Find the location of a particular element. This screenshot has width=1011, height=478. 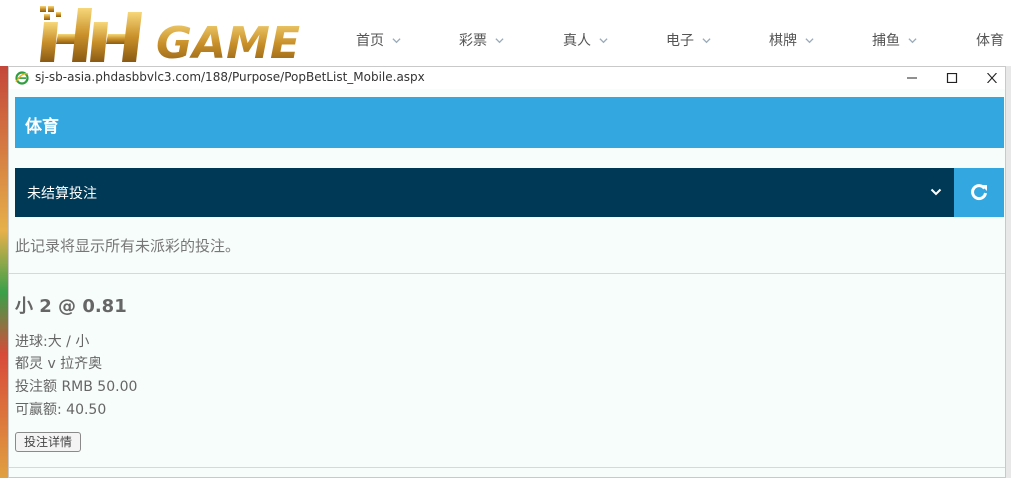

nav-item-sports: 体育 is located at coordinates (990, 40).